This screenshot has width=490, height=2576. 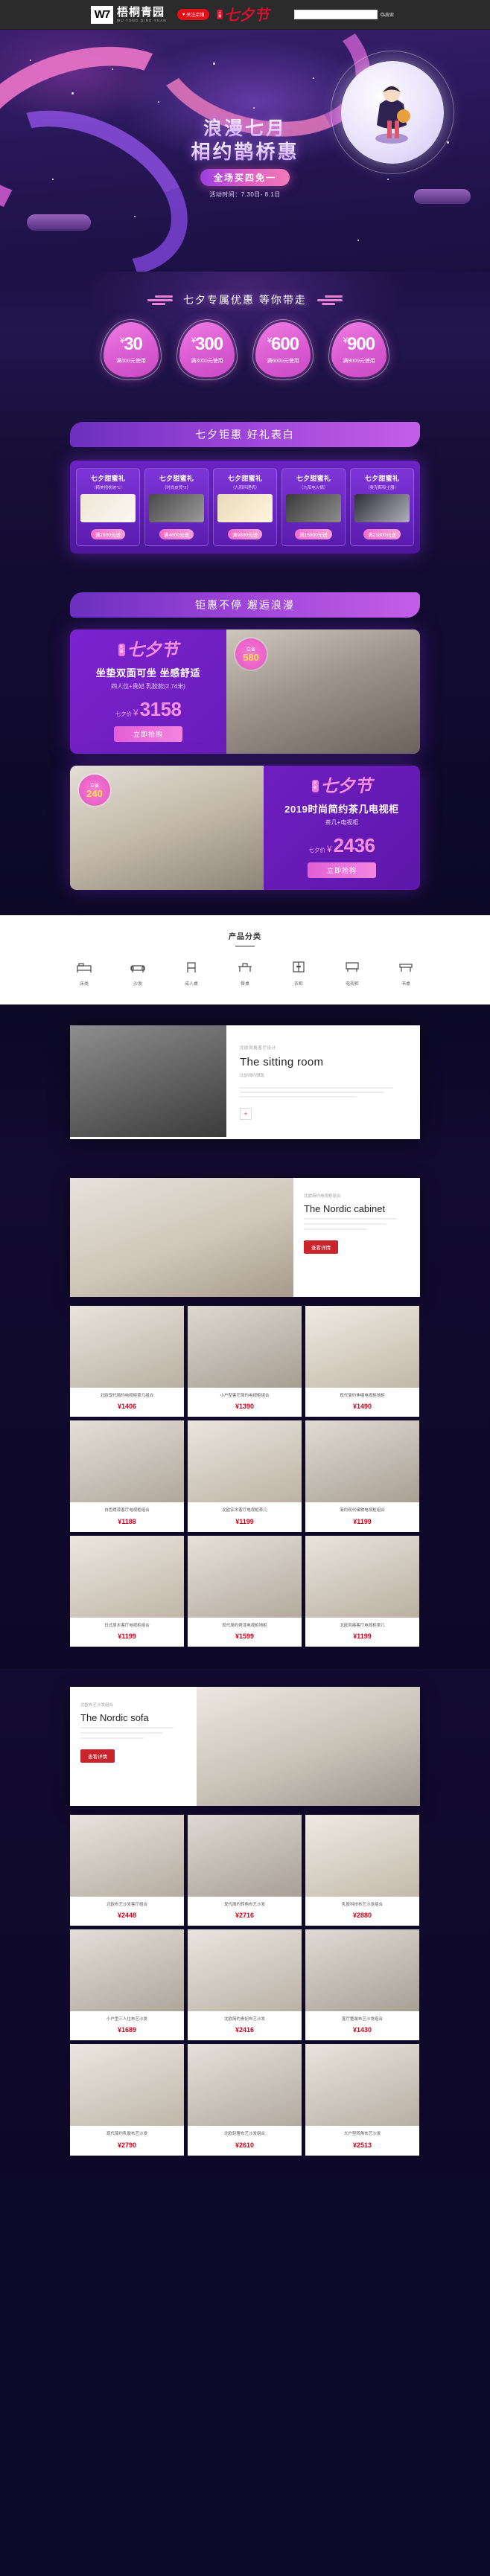 I want to click on product-price: ¥2610, so click(x=245, y=2145).